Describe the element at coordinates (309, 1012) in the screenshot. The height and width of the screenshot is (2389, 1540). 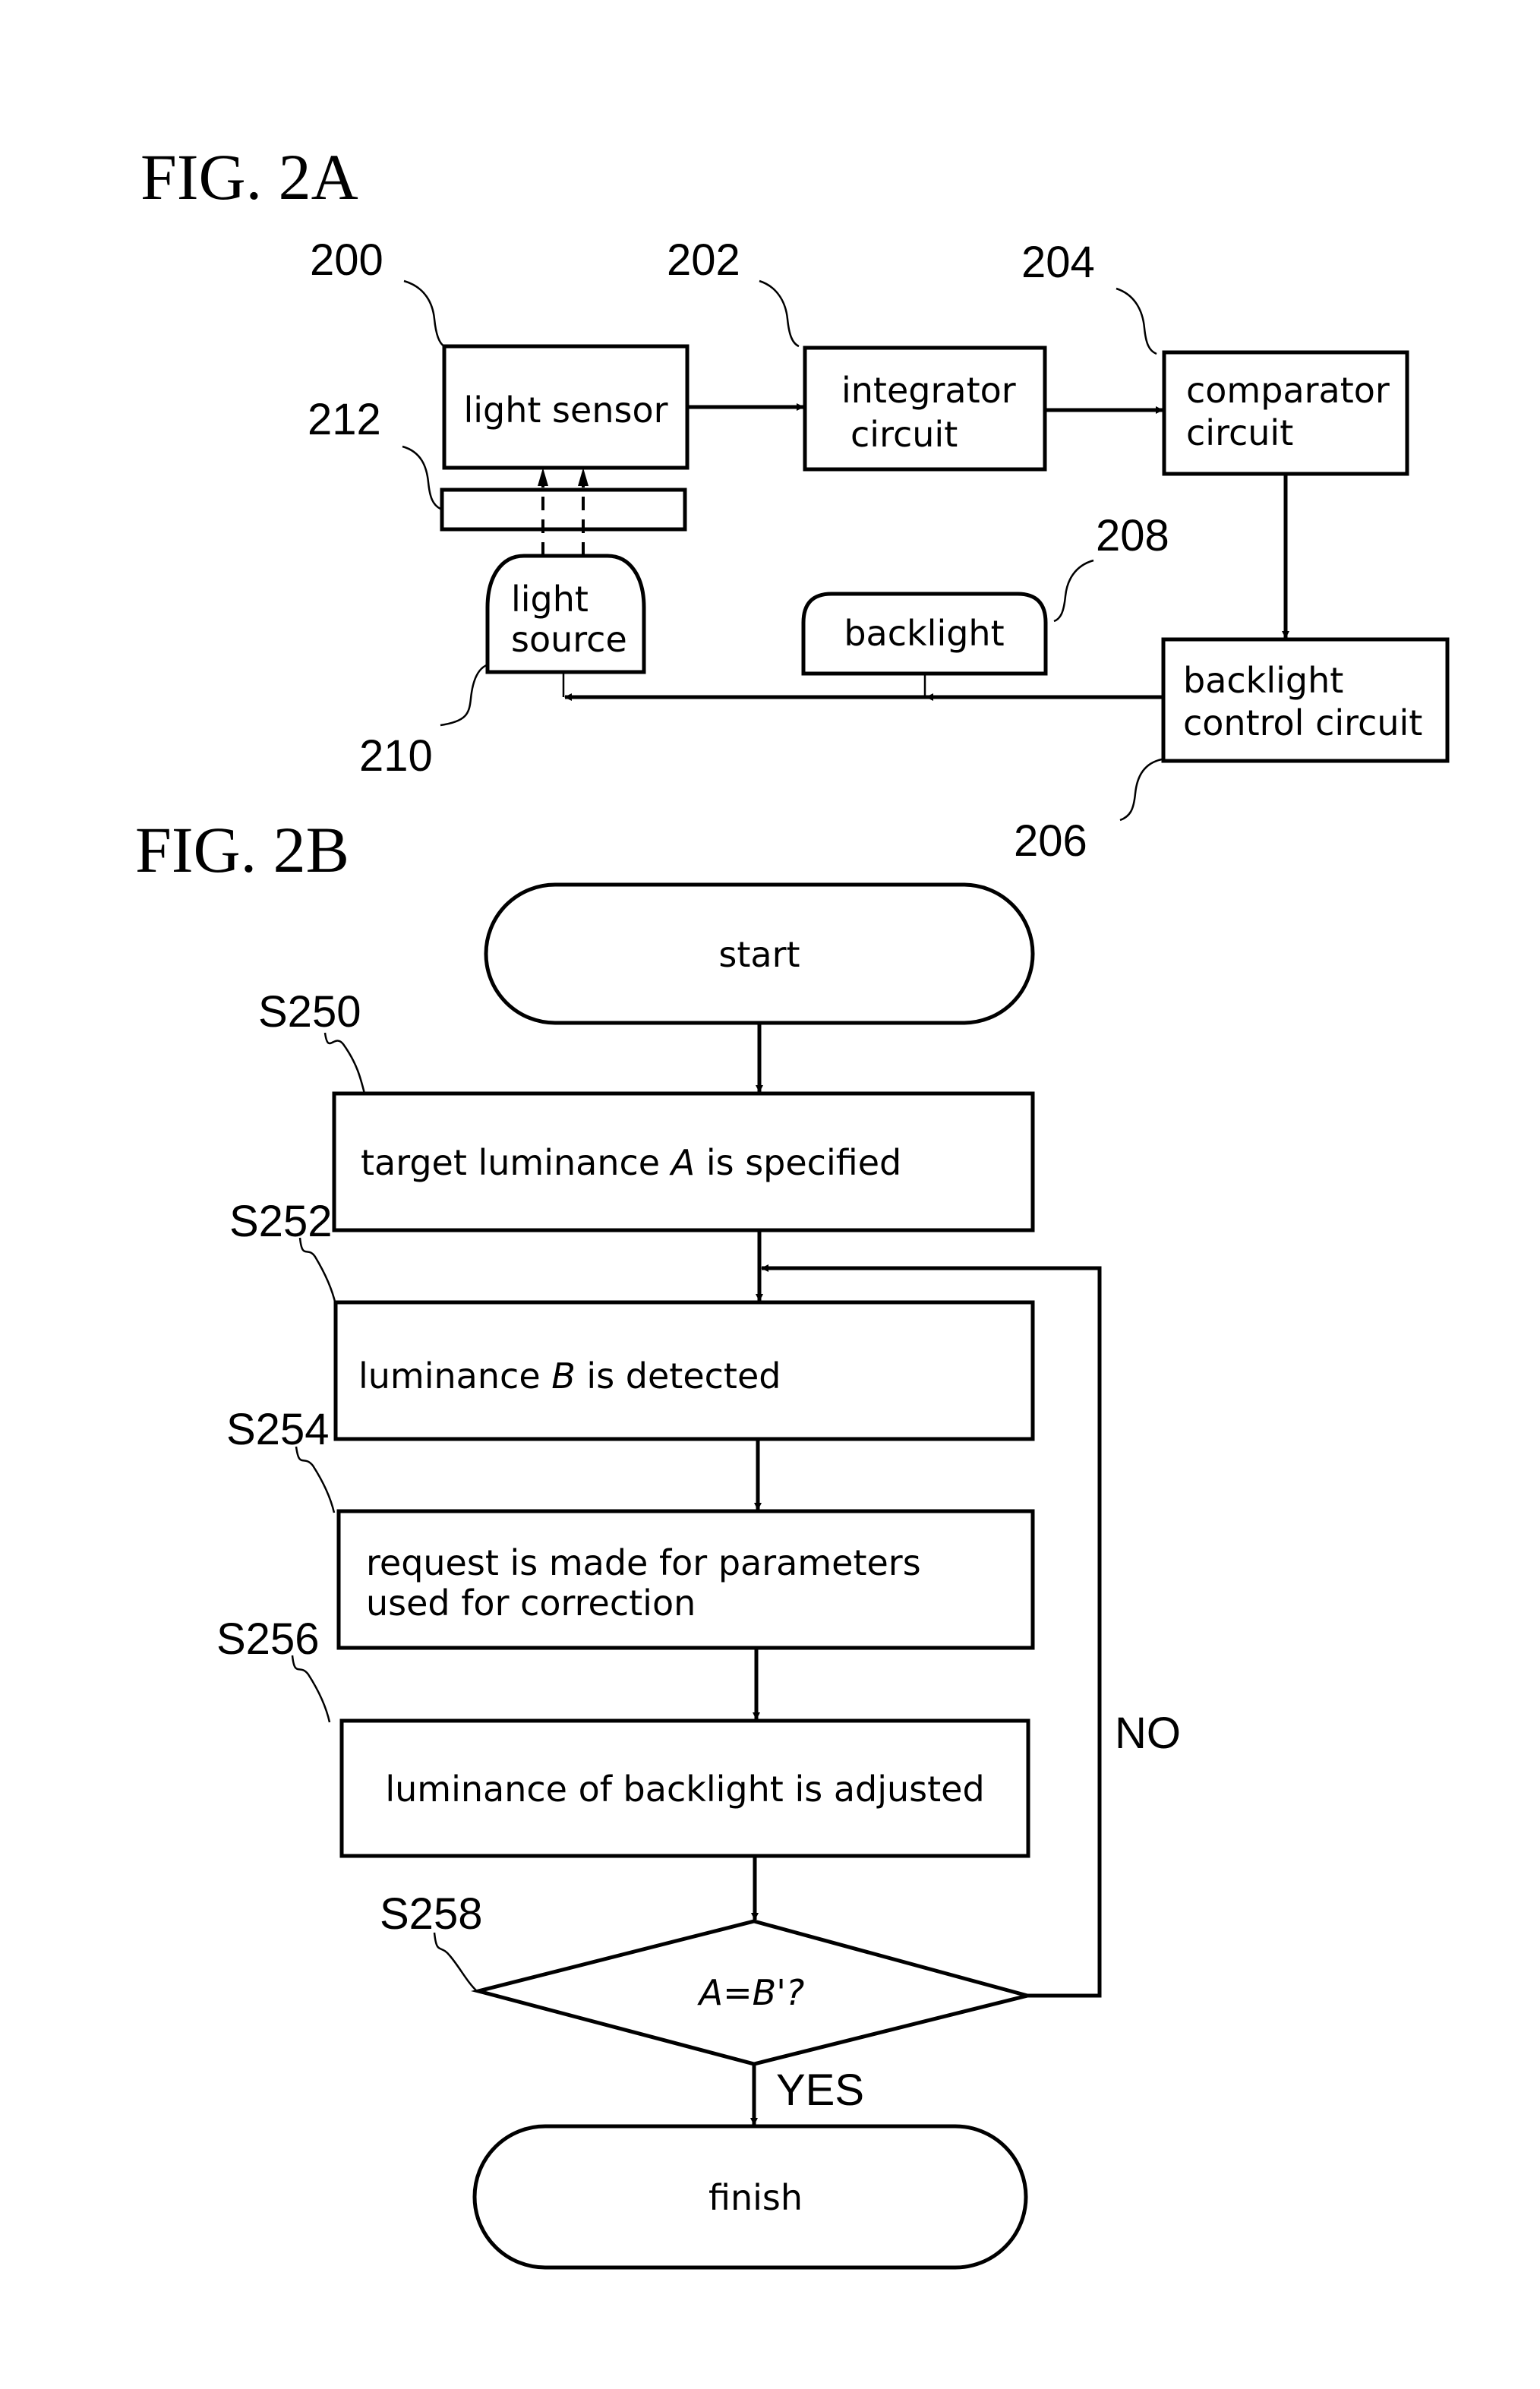
I see `step-id-s250: S250` at that location.